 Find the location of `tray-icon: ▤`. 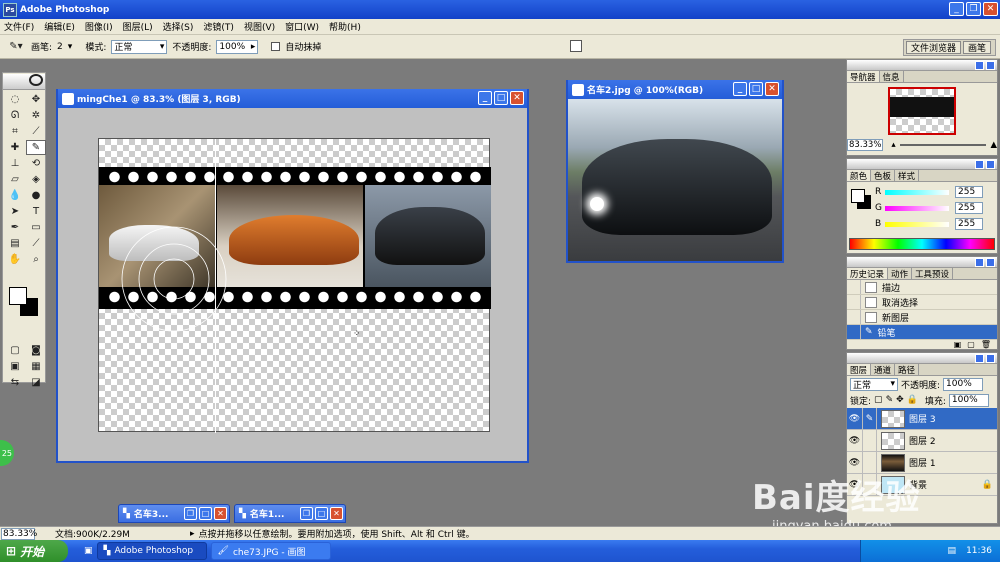

tray-icon: ▤ is located at coordinates (952, 551).